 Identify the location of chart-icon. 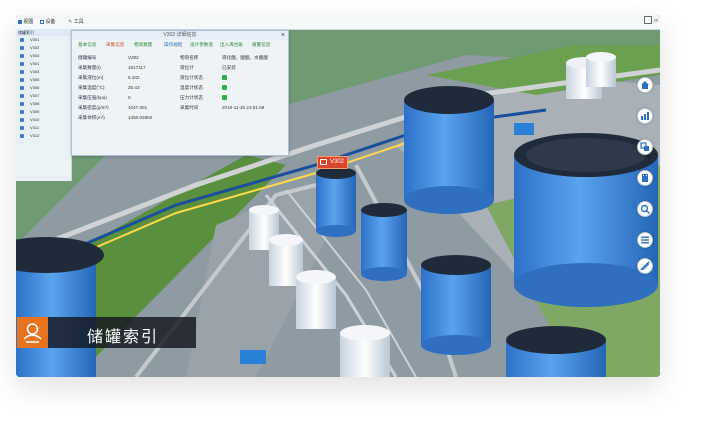
(645, 116).